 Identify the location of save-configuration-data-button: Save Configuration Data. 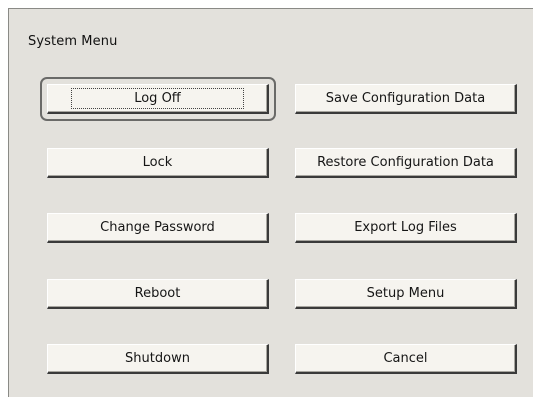
(406, 99).